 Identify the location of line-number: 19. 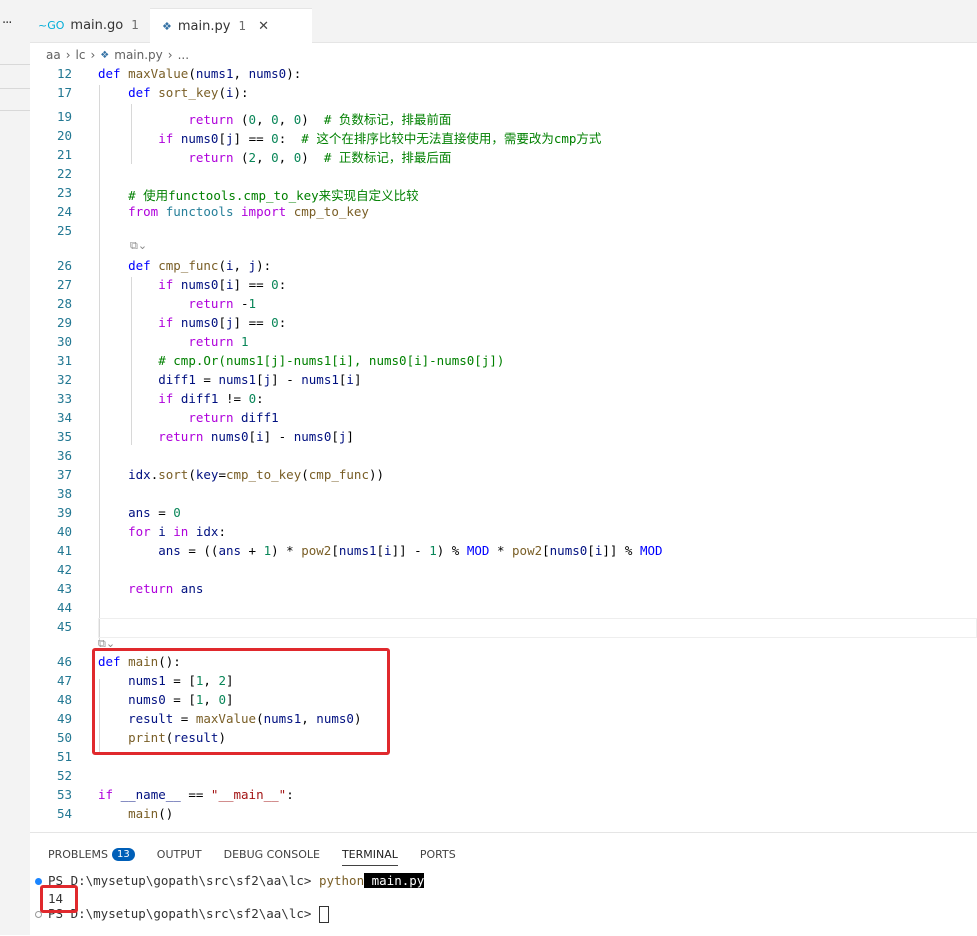
(64, 116).